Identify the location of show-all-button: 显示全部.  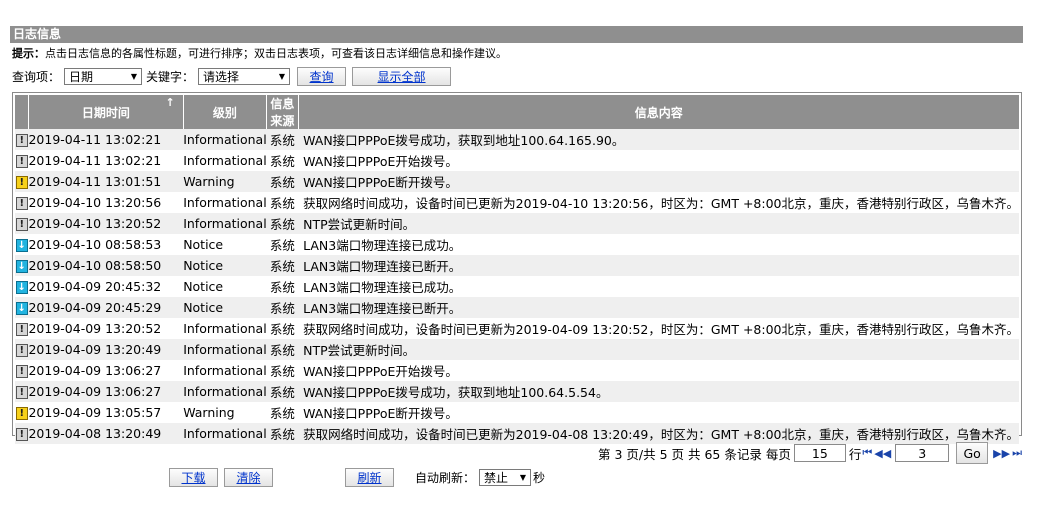
(402, 76).